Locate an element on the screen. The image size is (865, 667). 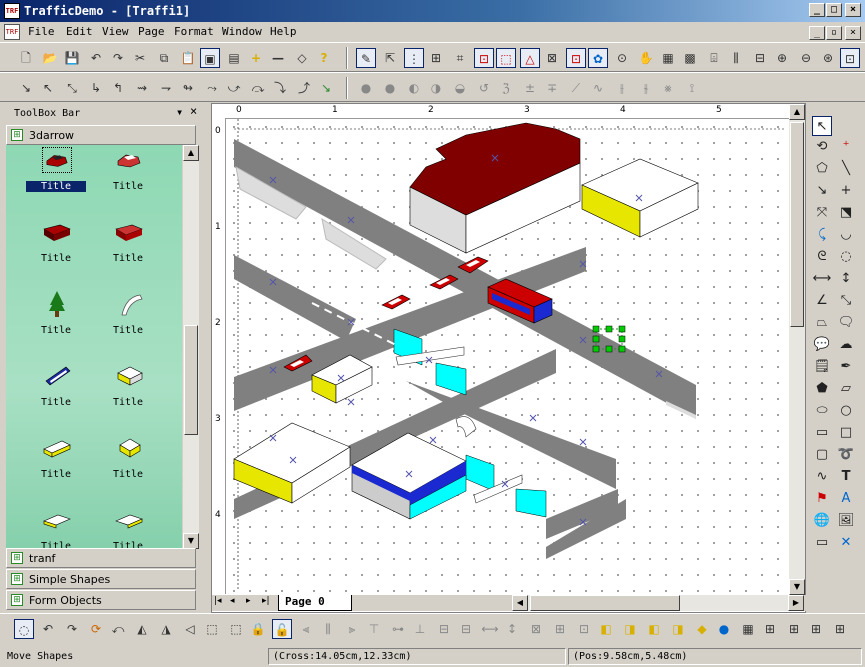
menu-format: Format is located at coordinates (194, 31).